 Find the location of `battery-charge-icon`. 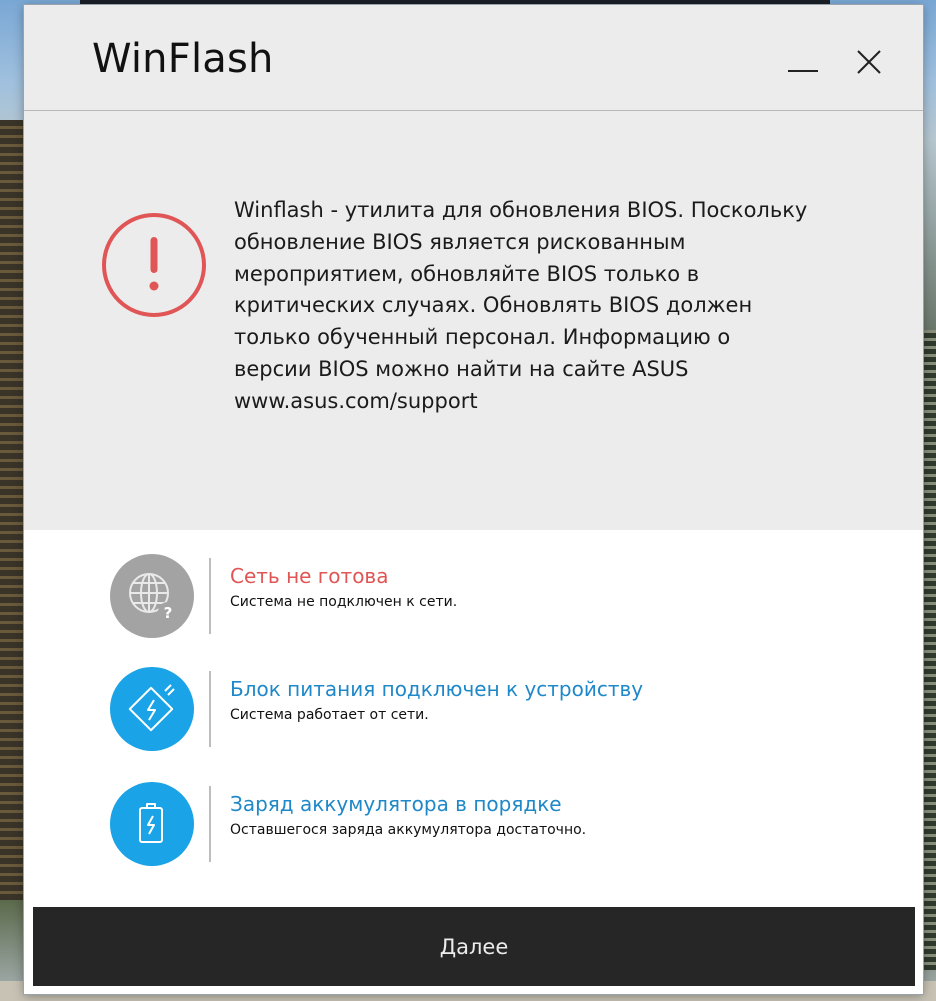

battery-charge-icon is located at coordinates (152, 824).